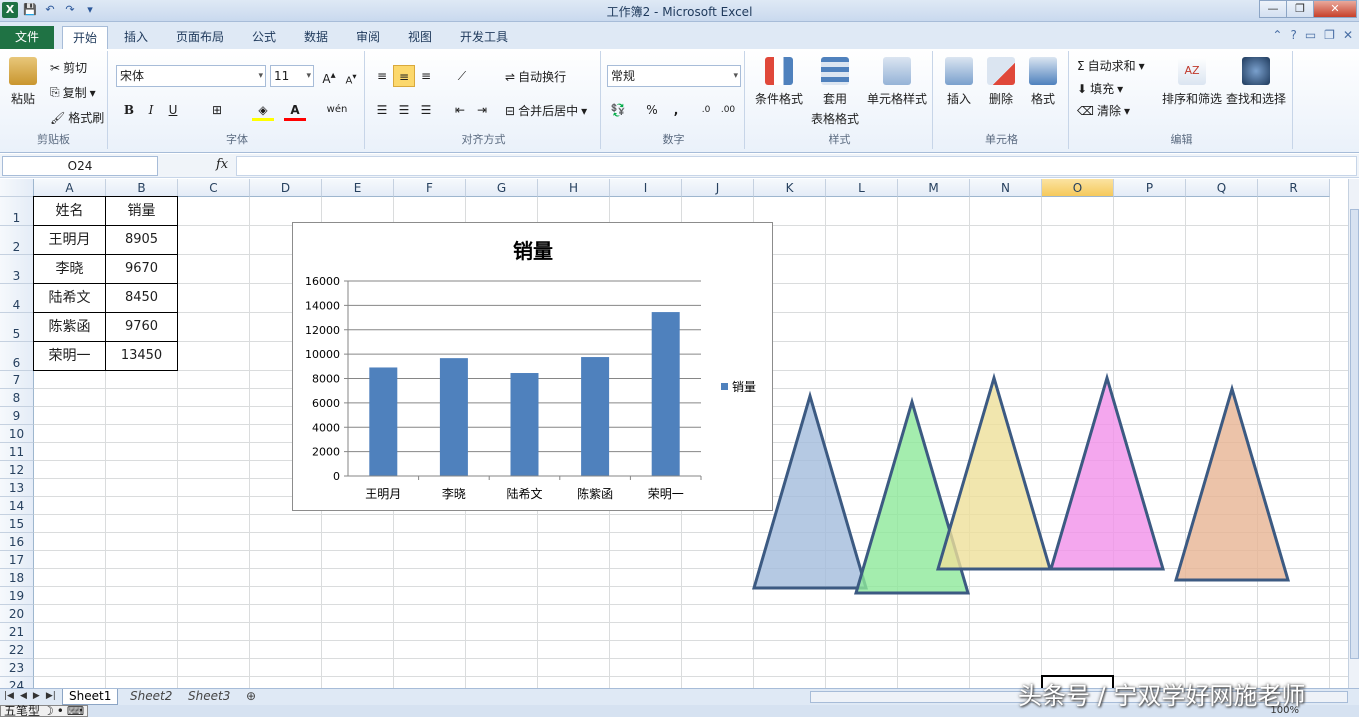 This screenshot has height=717, width=1359. What do you see at coordinates (484, 37) in the screenshot?
I see `tab-developer: 开发工具` at bounding box center [484, 37].